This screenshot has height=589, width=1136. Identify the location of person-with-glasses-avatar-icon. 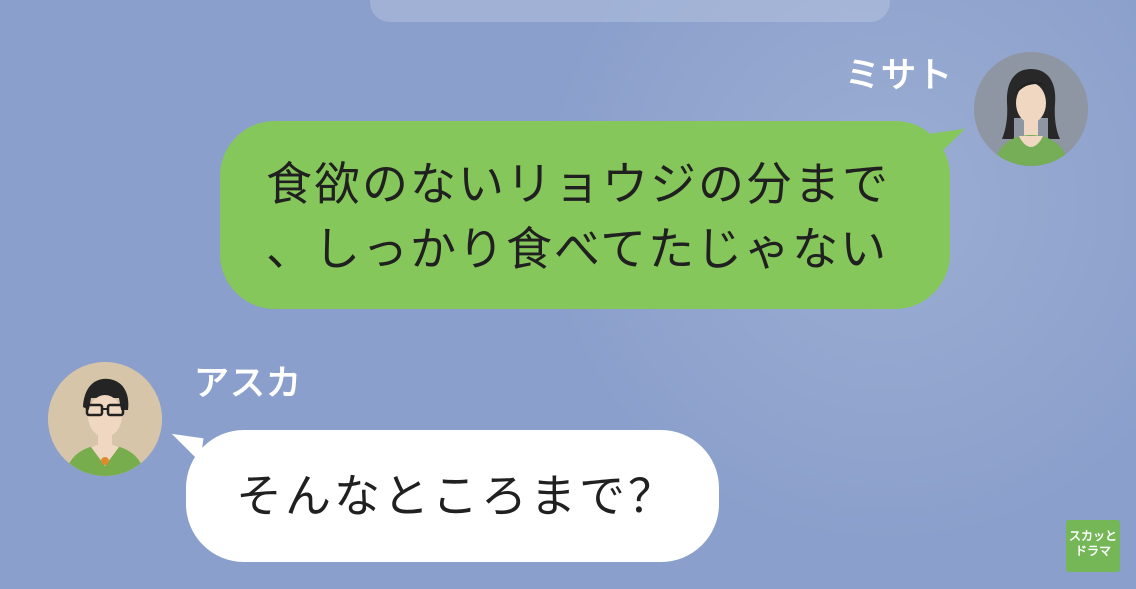
(105, 419).